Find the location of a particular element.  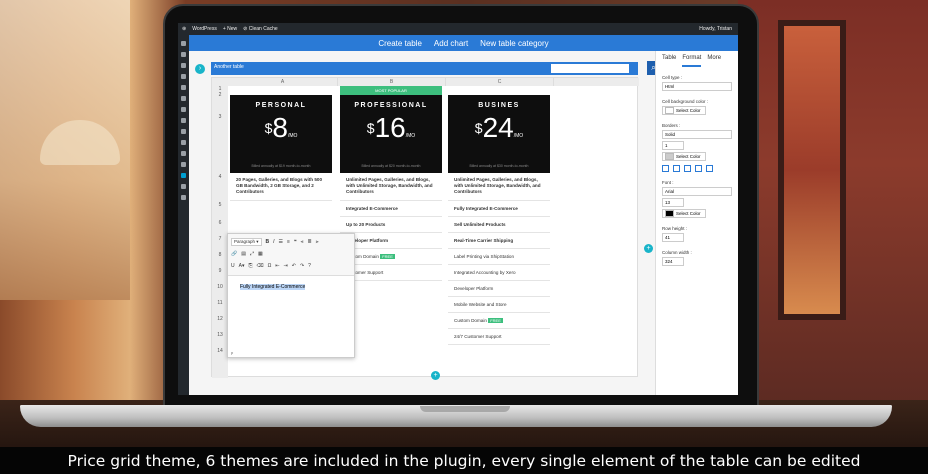

row-header: 6 is located at coordinates (220, 223).